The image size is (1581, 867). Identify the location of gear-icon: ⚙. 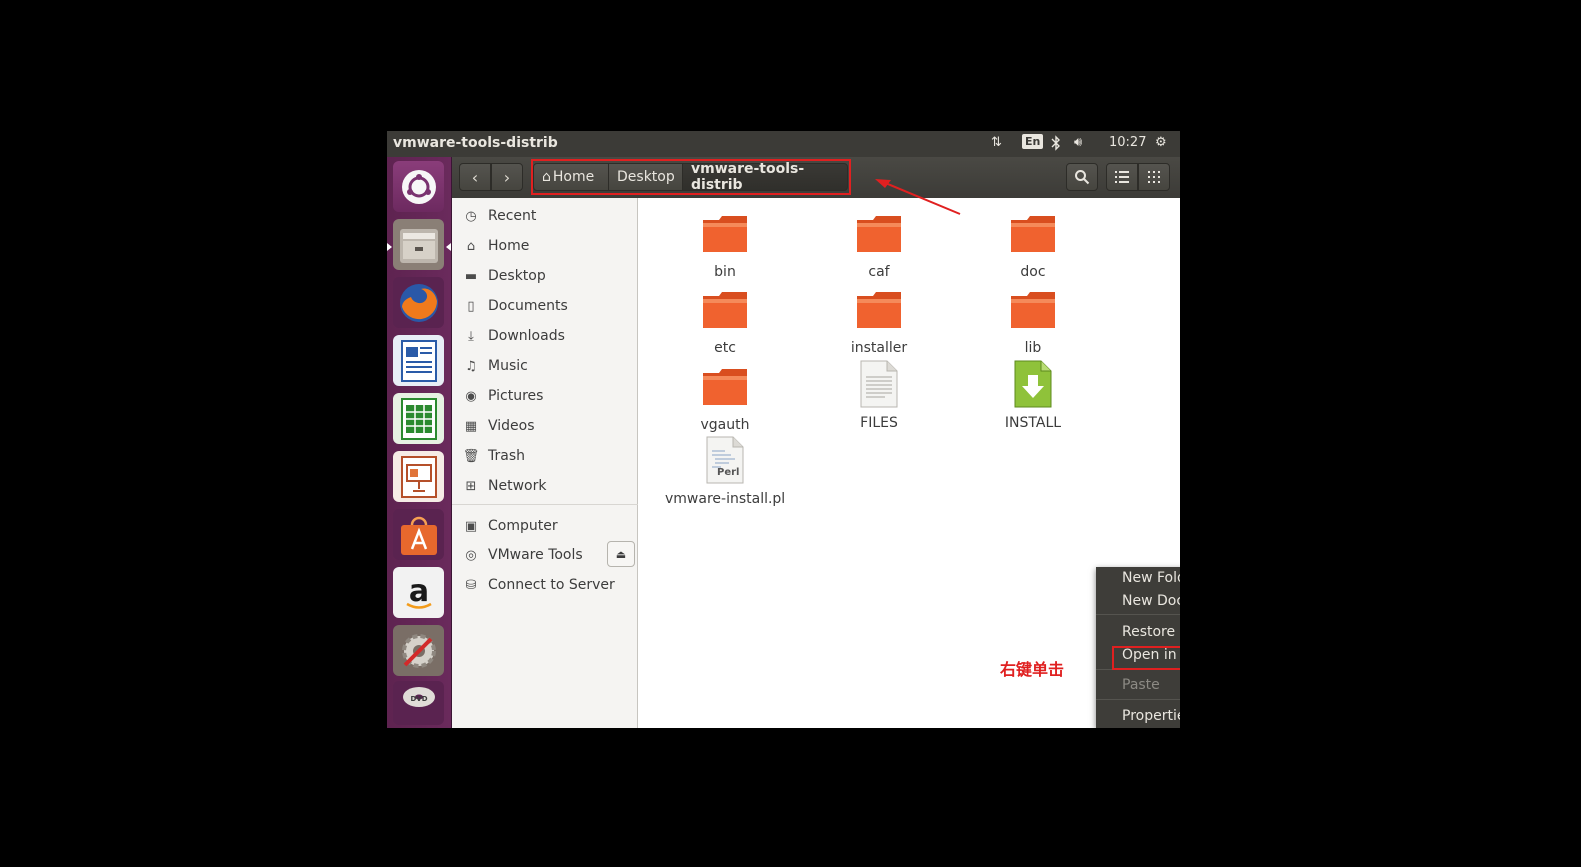
(1161, 142).